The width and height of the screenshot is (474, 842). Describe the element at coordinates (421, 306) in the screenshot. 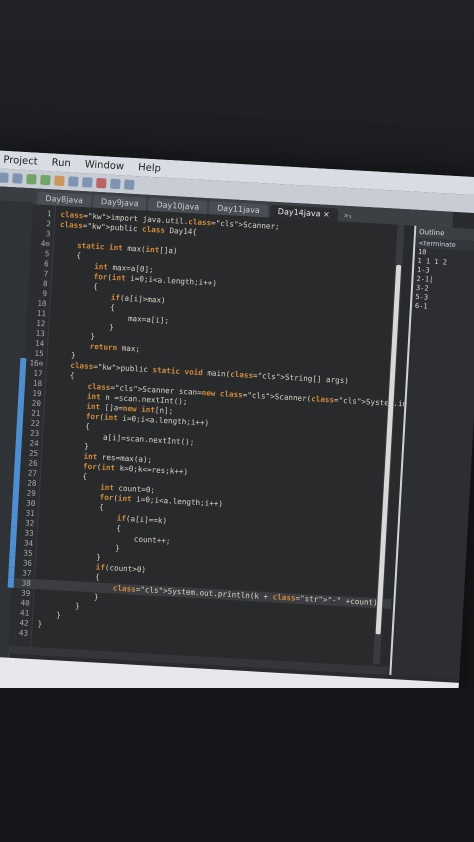

I see `console-line: 6-1` at that location.